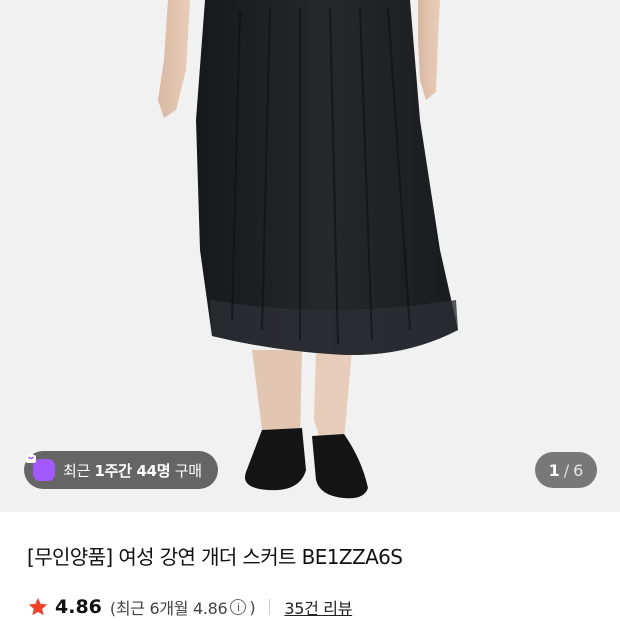 This screenshot has height=621, width=620. What do you see at coordinates (182, 608) in the screenshot?
I see `recent-rating: (최근 6개월 4.86 i )` at bounding box center [182, 608].